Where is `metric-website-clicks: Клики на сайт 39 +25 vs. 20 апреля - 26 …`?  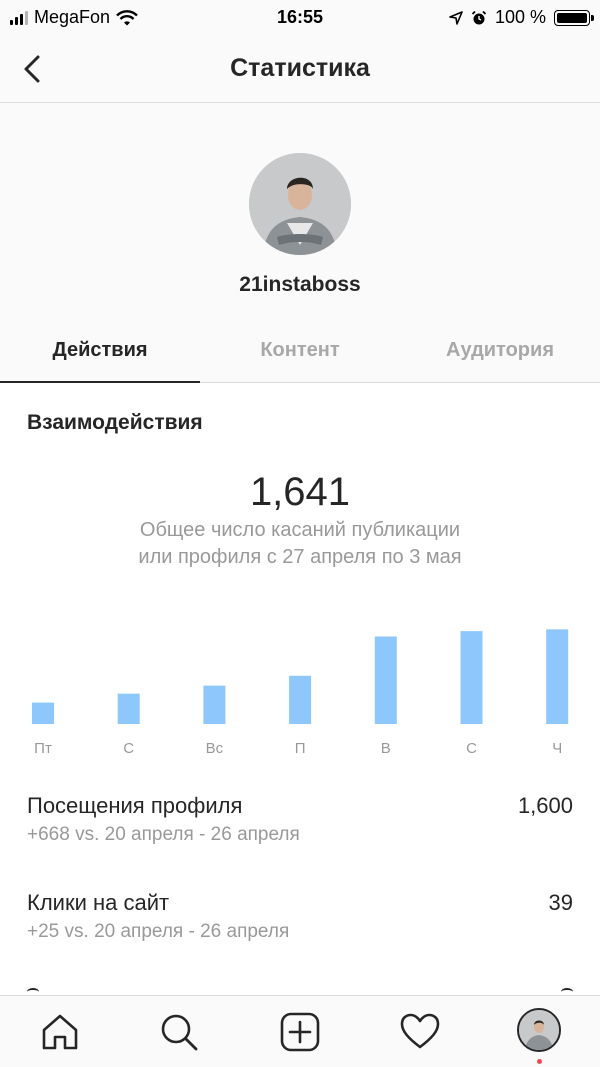
metric-website-clicks: Клики на сайт 39 +25 vs. 20 апреля - 26 … is located at coordinates (300, 916).